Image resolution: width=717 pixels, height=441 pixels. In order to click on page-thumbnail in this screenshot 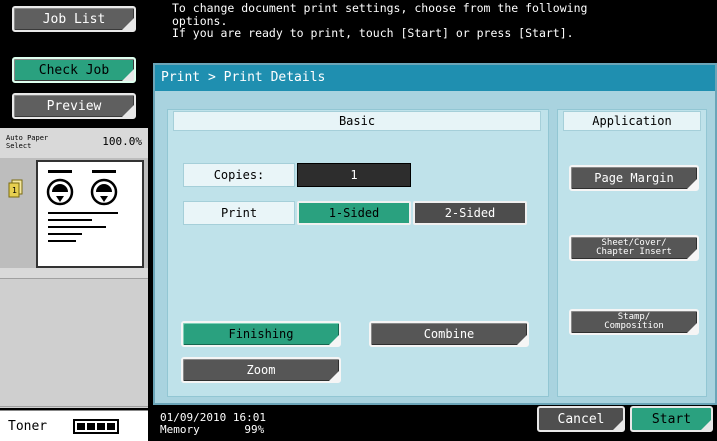, I will do `click(90, 214)`.